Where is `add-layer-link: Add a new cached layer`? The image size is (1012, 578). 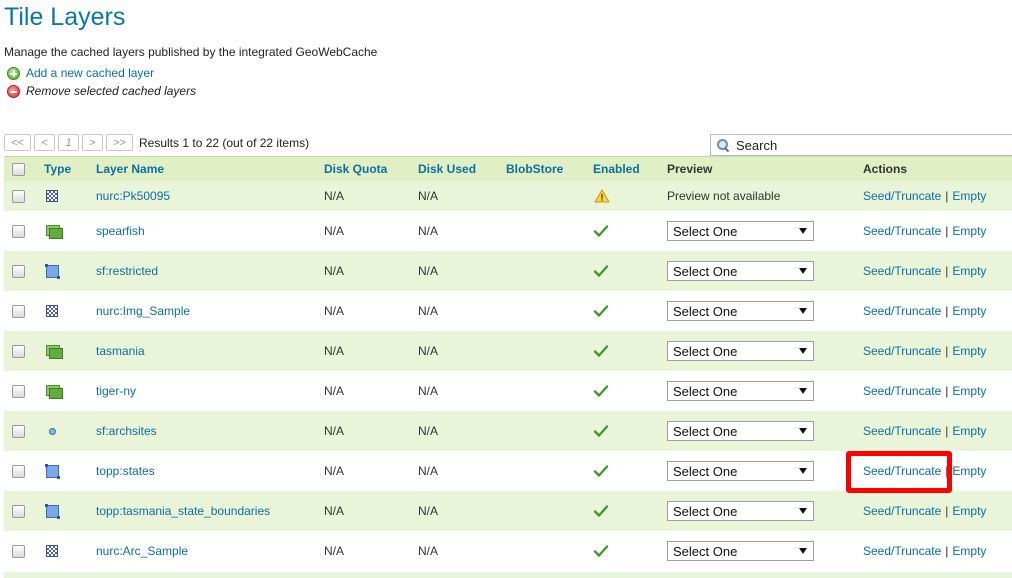
add-layer-link: Add a new cached layer is located at coordinates (80, 73).